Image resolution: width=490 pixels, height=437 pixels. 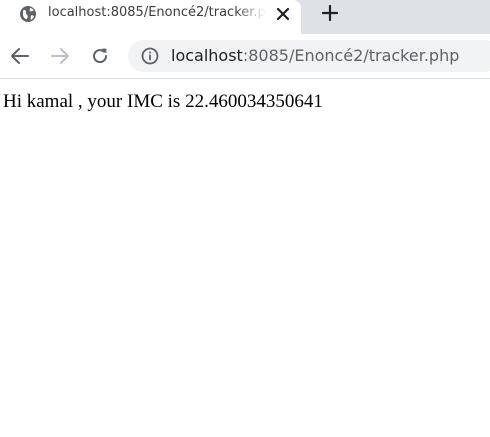 I want to click on arrow-forward-icon, so click(x=60, y=56).